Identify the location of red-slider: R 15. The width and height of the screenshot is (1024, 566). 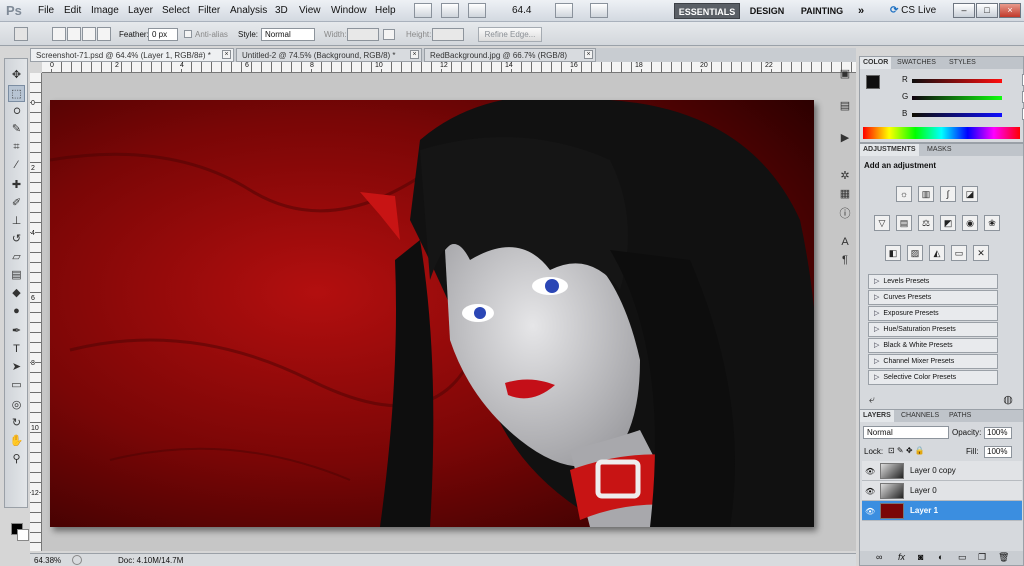
(963, 81).